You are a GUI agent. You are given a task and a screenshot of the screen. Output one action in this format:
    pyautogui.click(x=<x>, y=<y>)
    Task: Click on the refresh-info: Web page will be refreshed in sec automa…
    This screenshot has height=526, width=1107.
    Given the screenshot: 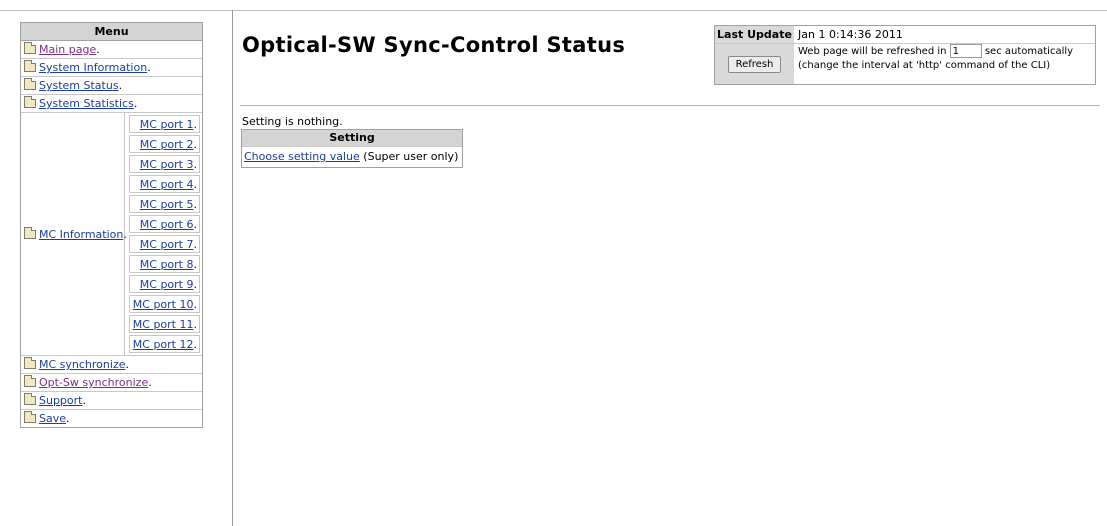 What is the action you would take?
    pyautogui.click(x=933, y=64)
    